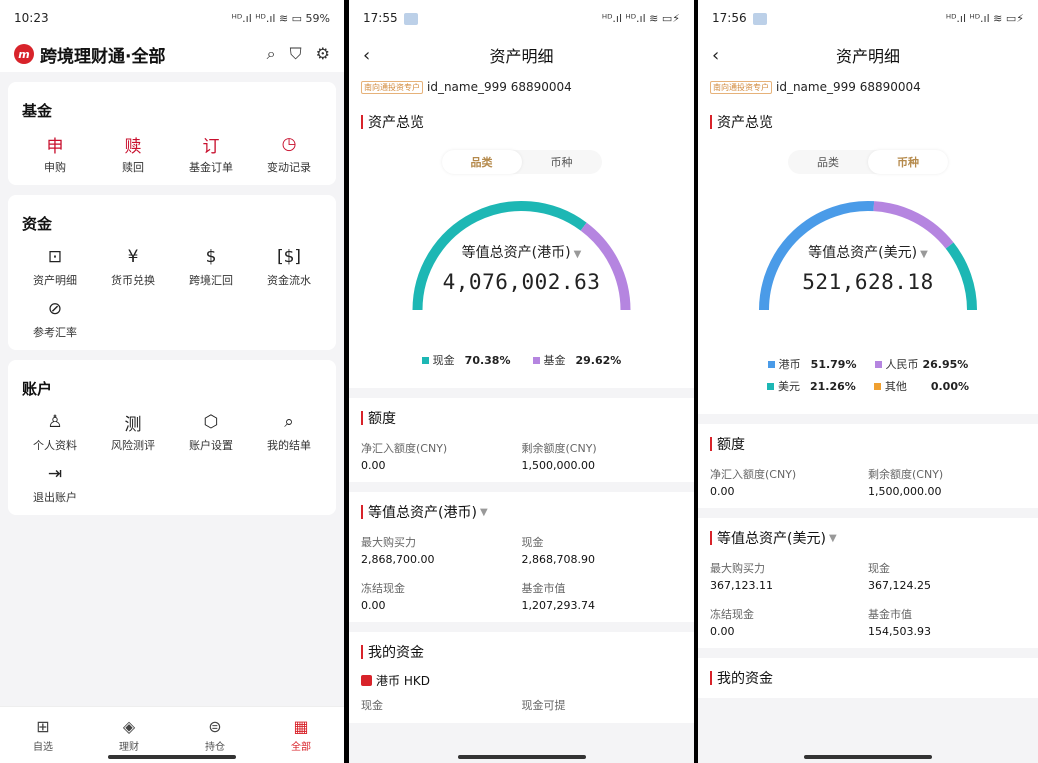 This screenshot has height=763, width=1038. I want to click on caret-down-icon: ▼, so click(924, 254).